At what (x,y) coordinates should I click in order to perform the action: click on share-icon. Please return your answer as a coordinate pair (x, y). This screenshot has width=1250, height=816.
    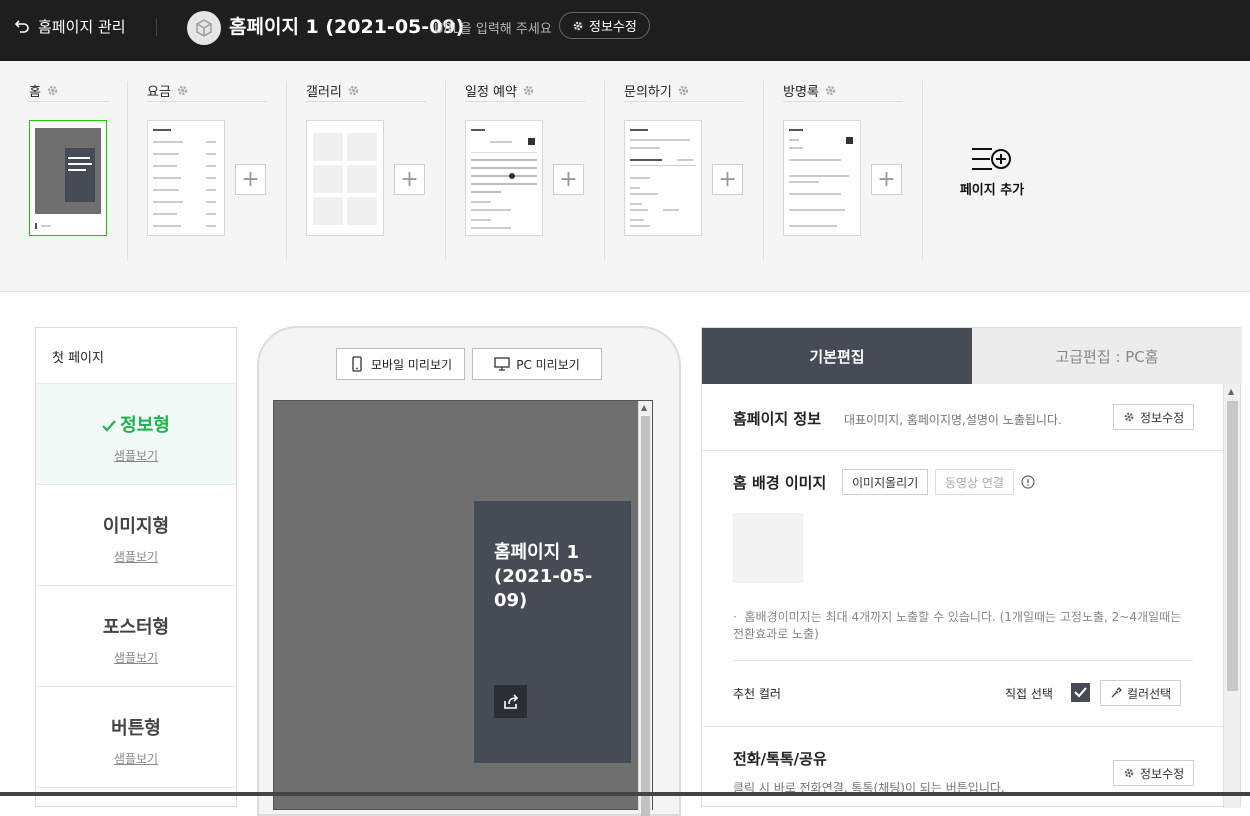
    Looking at the image, I should click on (510, 701).